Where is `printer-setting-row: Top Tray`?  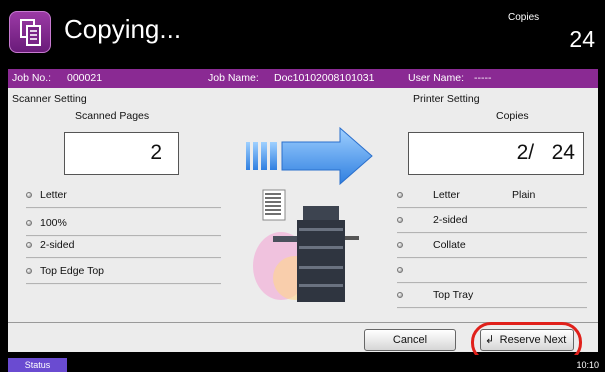 printer-setting-row: Top Tray is located at coordinates (492, 298).